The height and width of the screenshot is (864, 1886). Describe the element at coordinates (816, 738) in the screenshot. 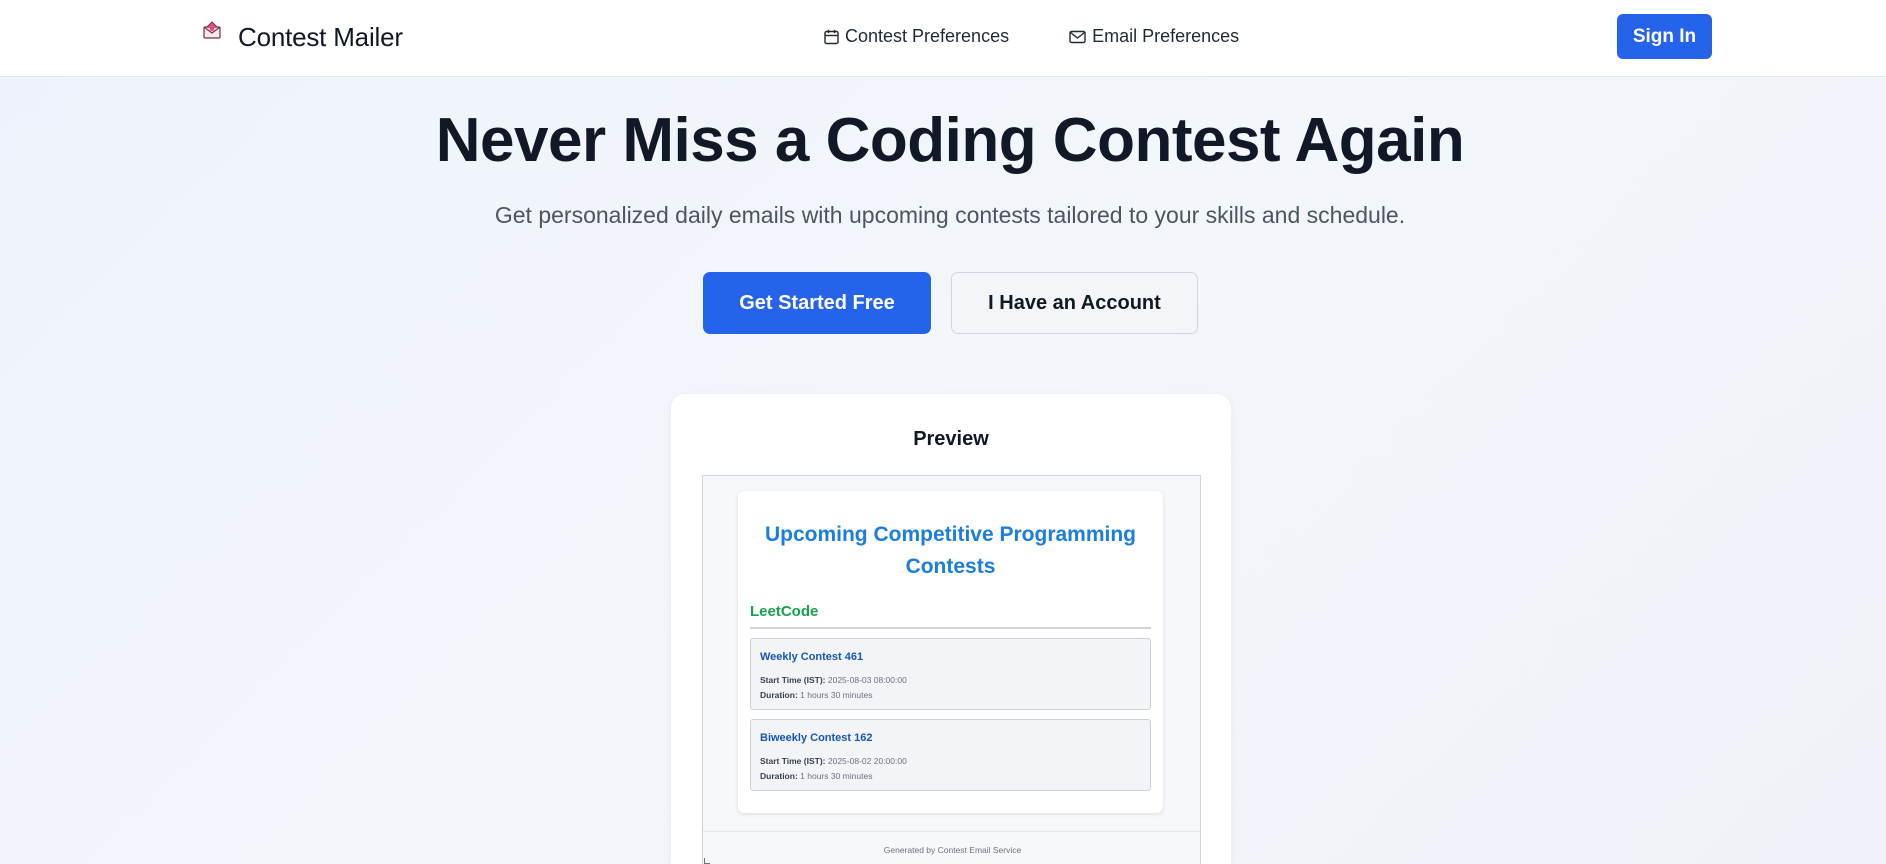

I see `contest-name: Biweekly Contest 162` at that location.